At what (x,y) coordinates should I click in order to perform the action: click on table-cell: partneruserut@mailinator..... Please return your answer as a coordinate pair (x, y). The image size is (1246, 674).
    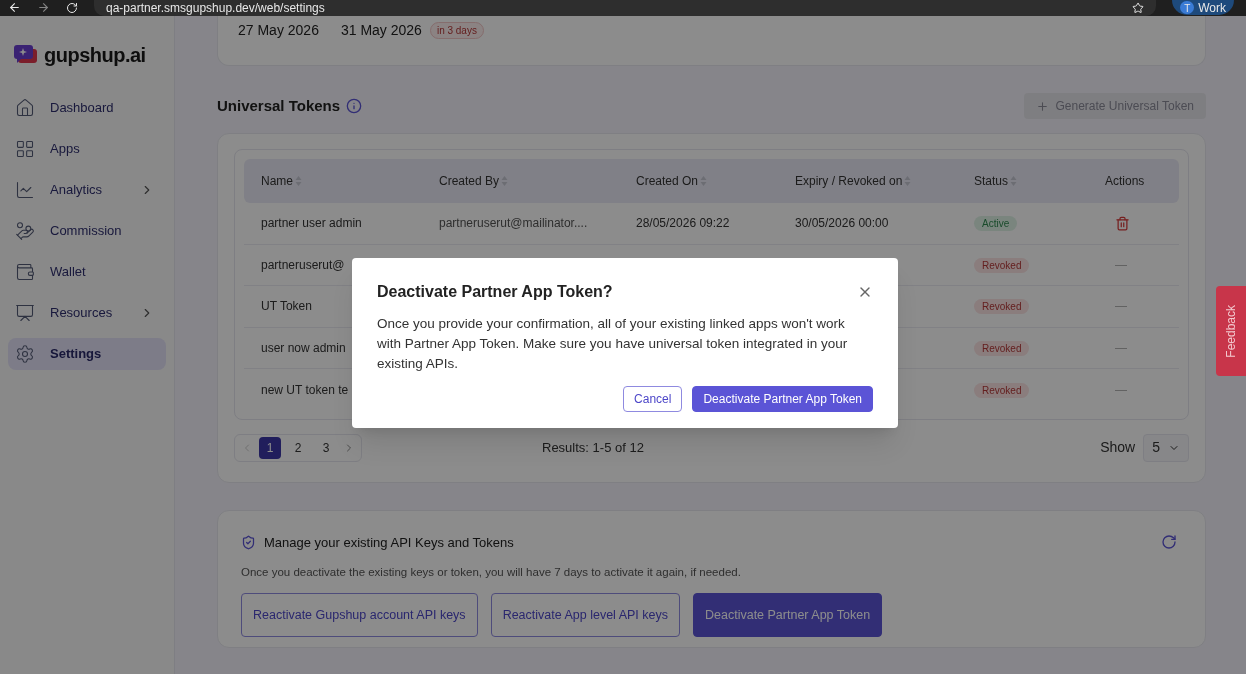
    Looking at the image, I should click on (513, 223).